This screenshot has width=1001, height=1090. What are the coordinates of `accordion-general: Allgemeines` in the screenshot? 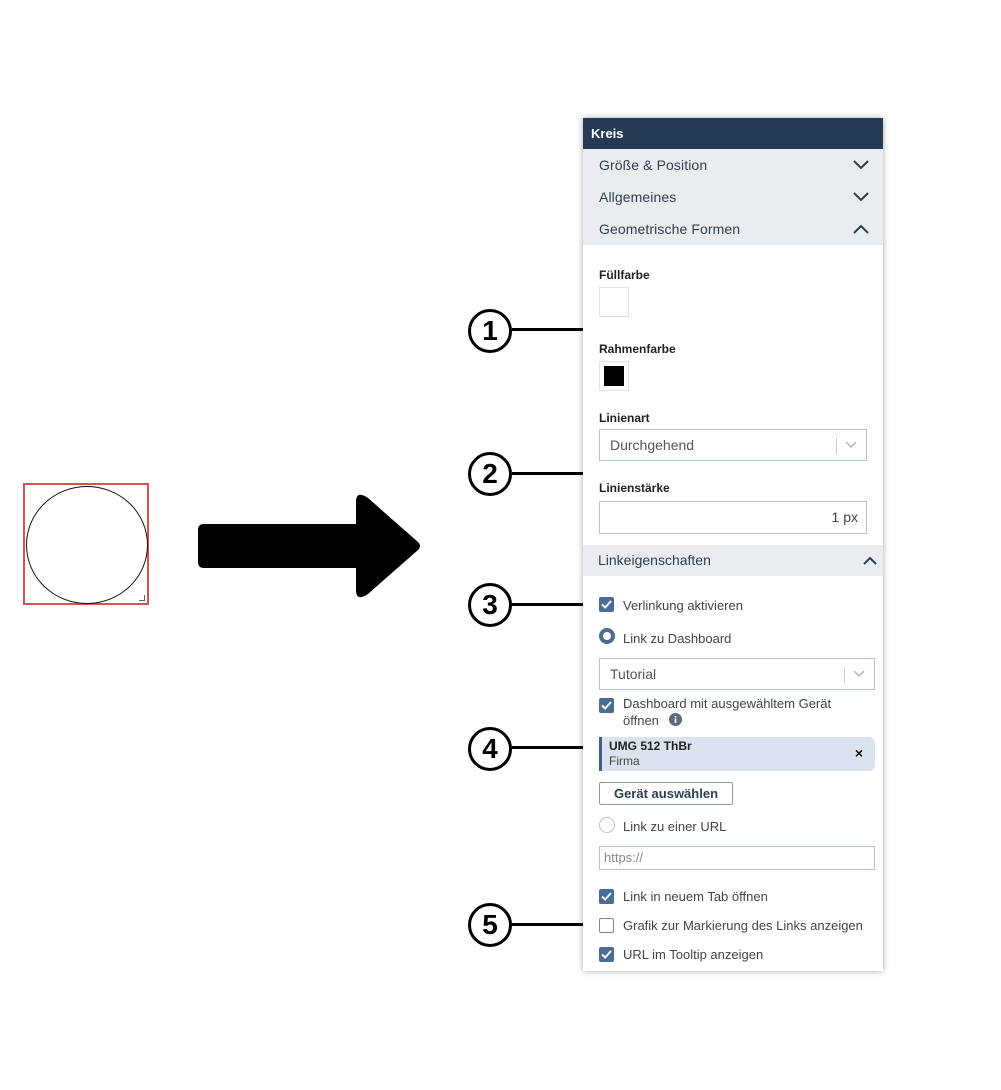 It's located at (733, 197).